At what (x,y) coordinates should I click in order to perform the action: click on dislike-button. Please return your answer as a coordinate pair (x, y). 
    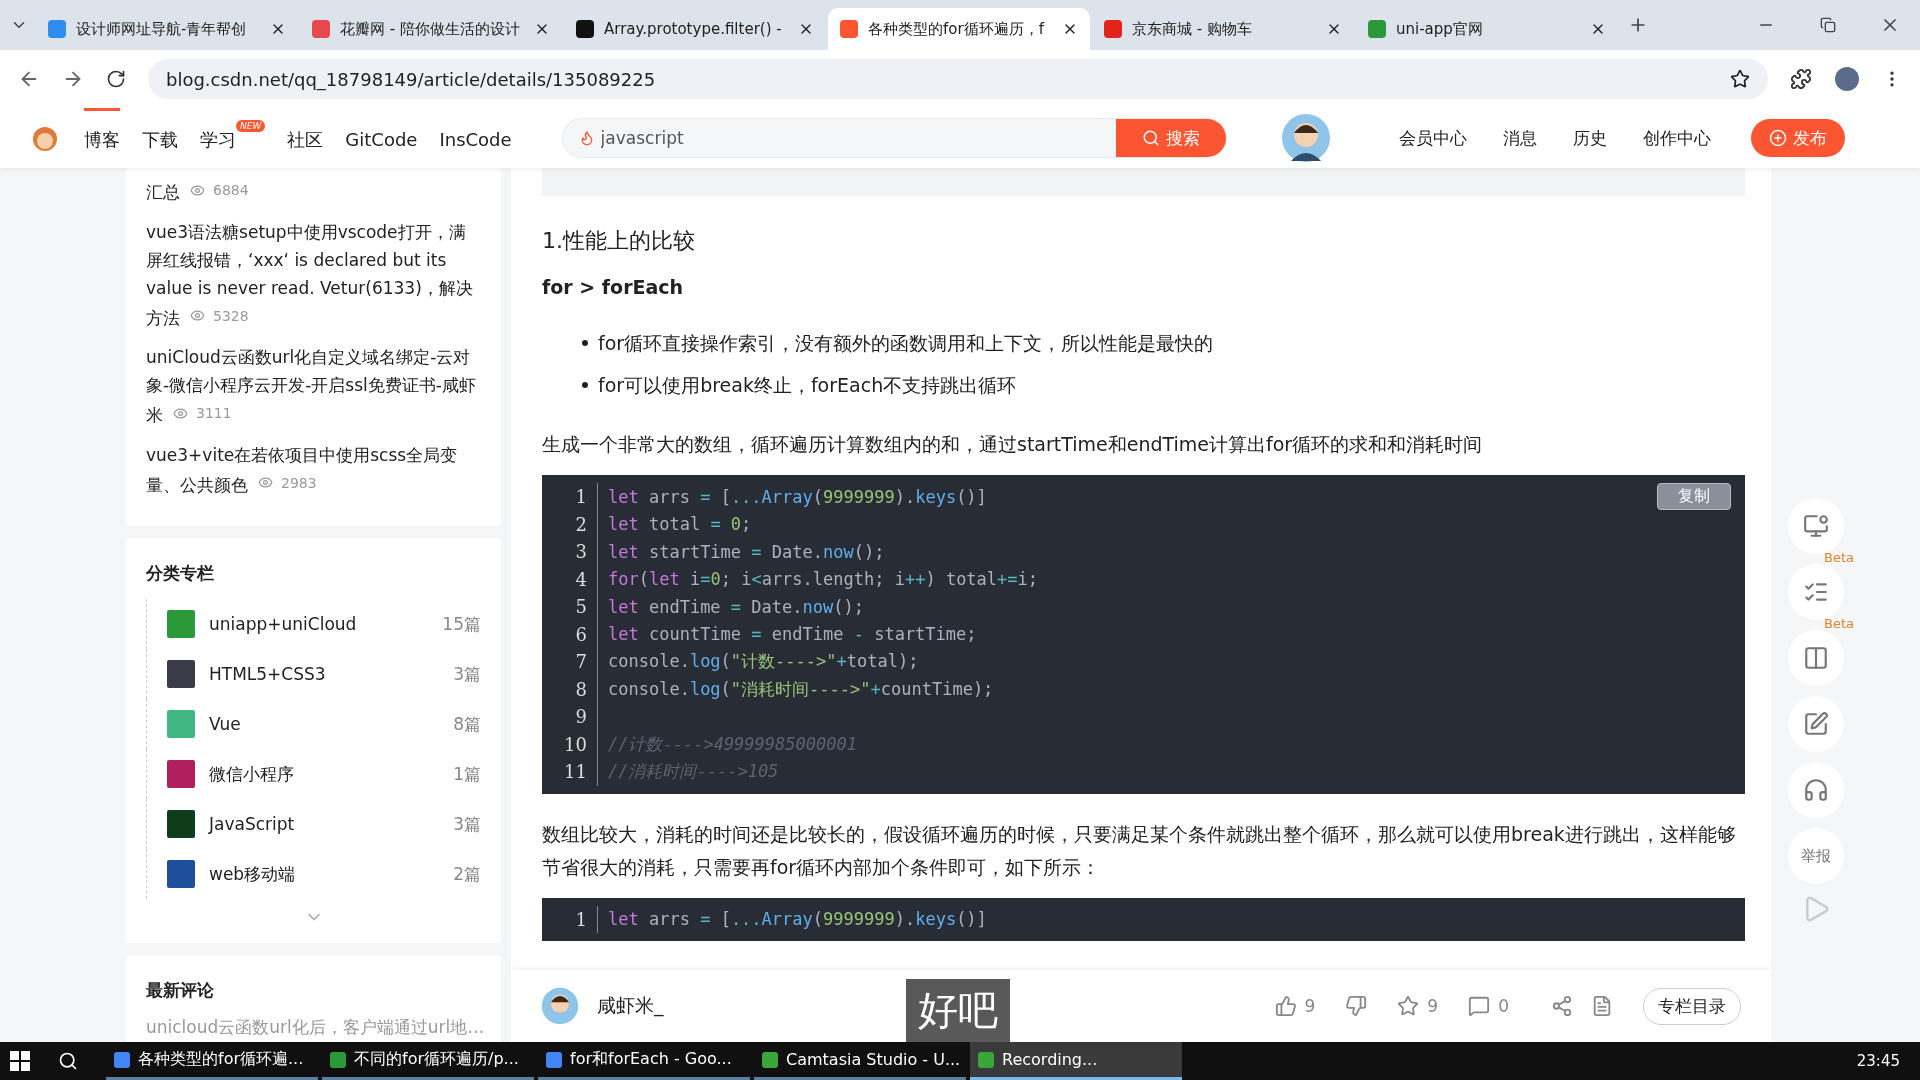
    Looking at the image, I should click on (1356, 1006).